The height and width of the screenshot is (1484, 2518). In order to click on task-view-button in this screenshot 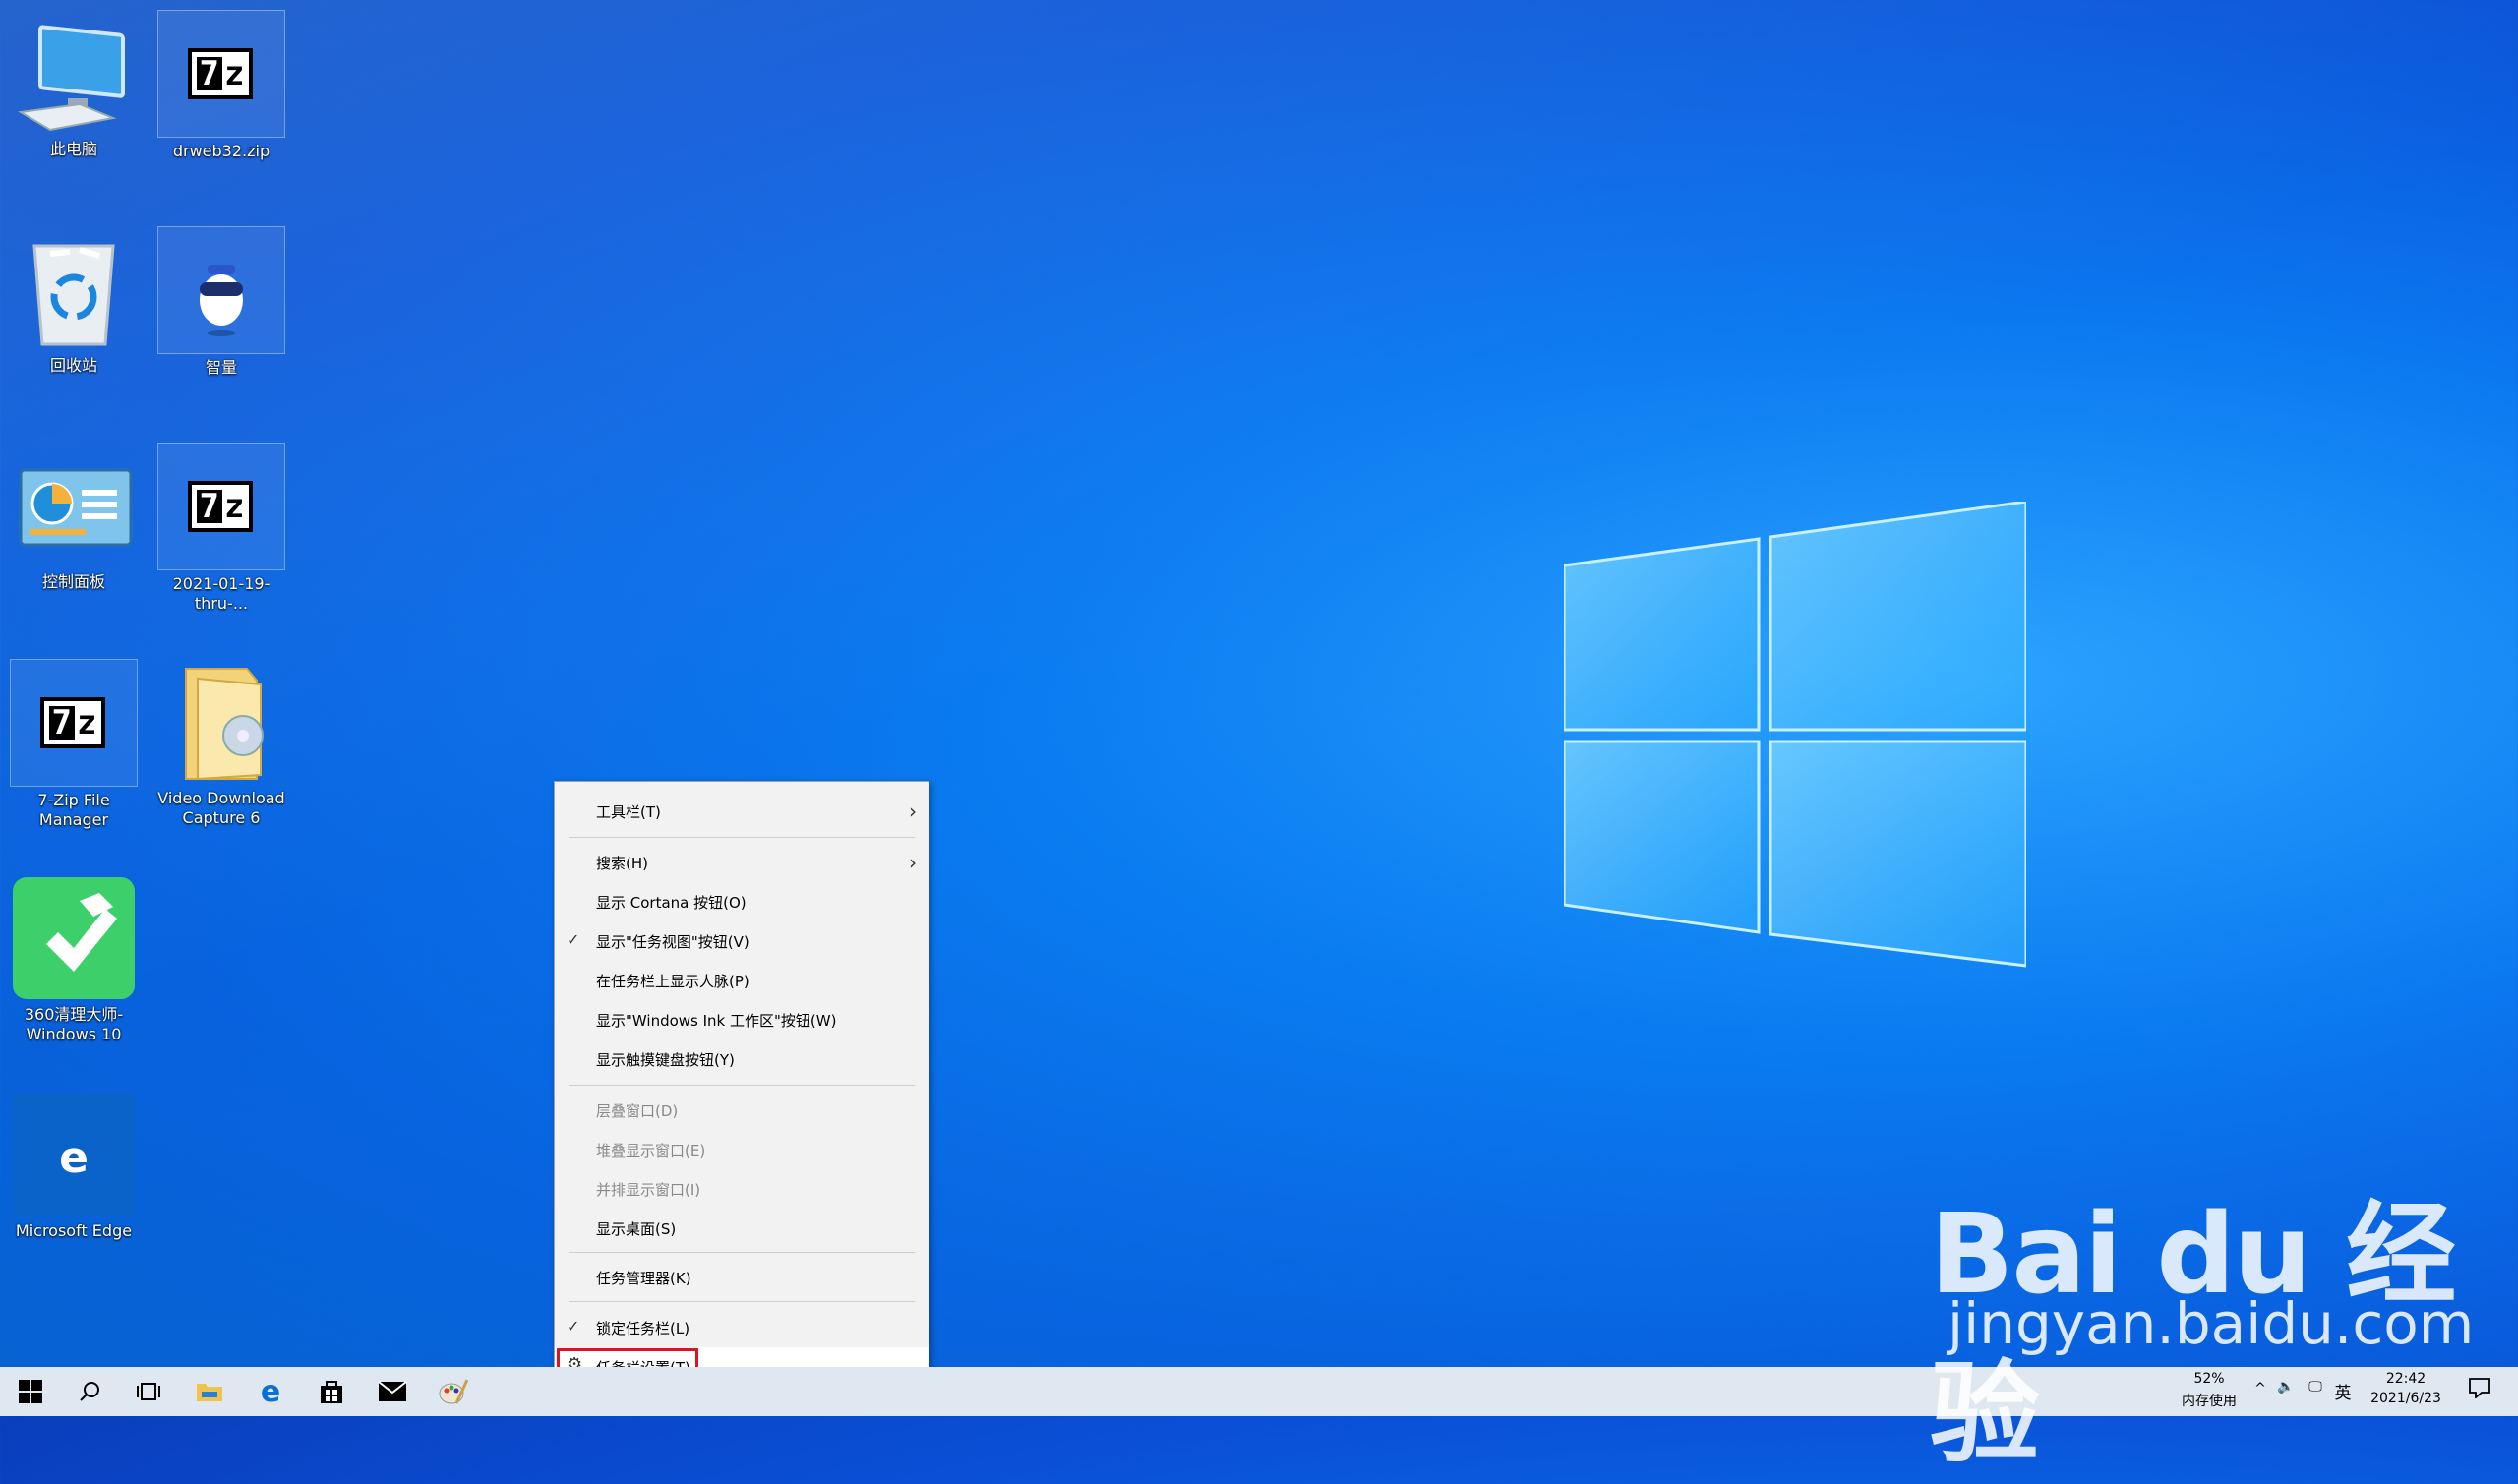, I will do `click(149, 1391)`.